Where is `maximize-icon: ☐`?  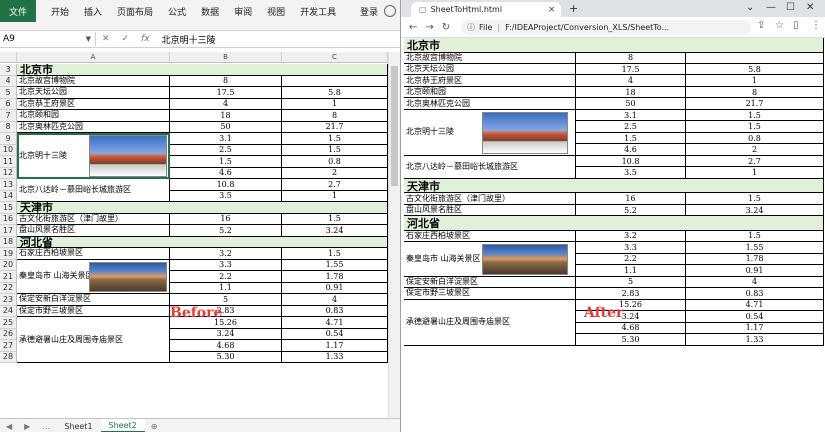 maximize-icon: ☐ is located at coordinates (790, 7).